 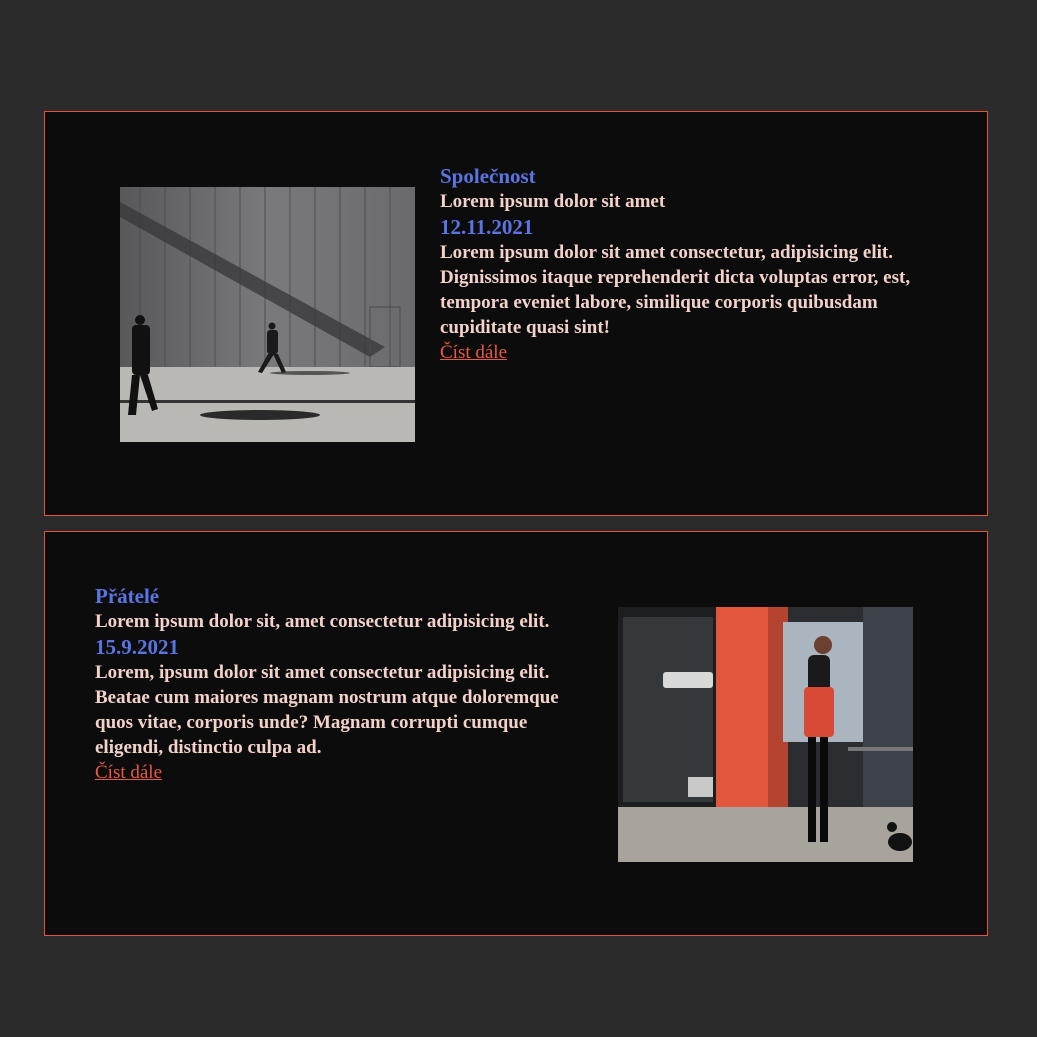 What do you see at coordinates (137, 647) in the screenshot?
I see `article-date: 15.9.2021` at bounding box center [137, 647].